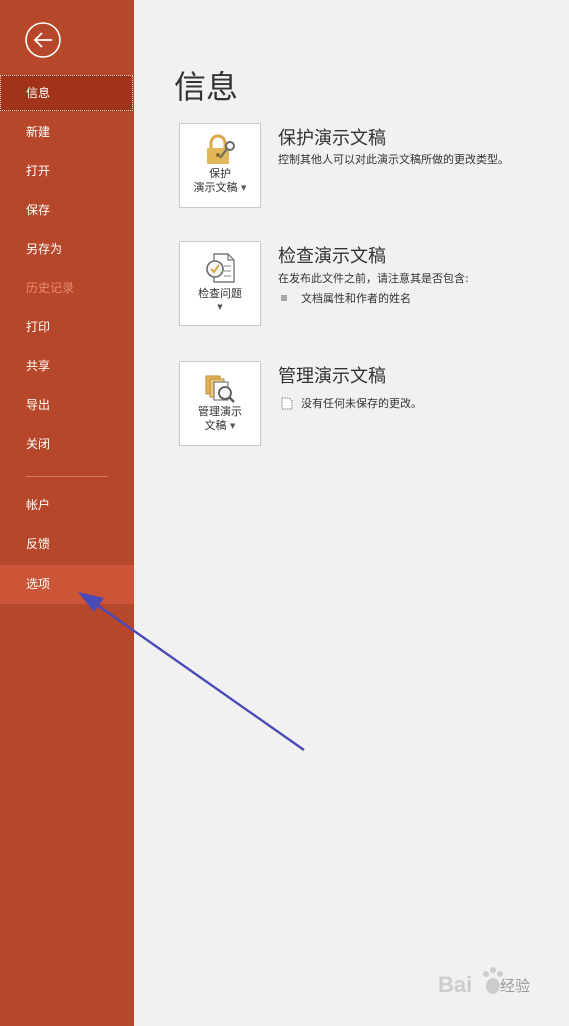 This screenshot has width=569, height=1026. Describe the element at coordinates (332, 376) in the screenshot. I see `manage-title: 管理演示文稿` at that location.